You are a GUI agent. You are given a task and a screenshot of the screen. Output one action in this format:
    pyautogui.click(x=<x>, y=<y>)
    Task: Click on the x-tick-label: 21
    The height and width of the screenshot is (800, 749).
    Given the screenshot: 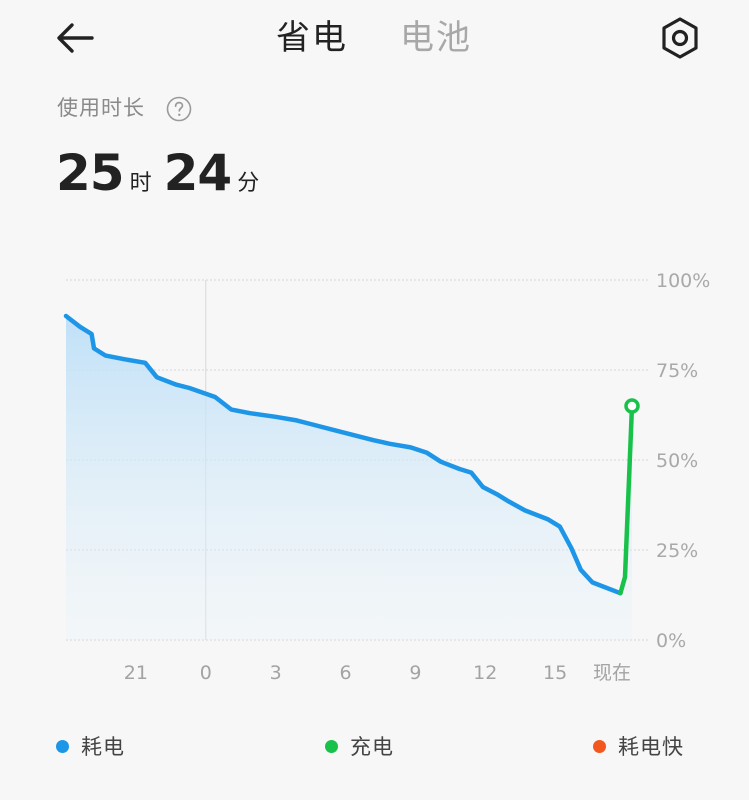 What is the action you would take?
    pyautogui.click(x=136, y=673)
    